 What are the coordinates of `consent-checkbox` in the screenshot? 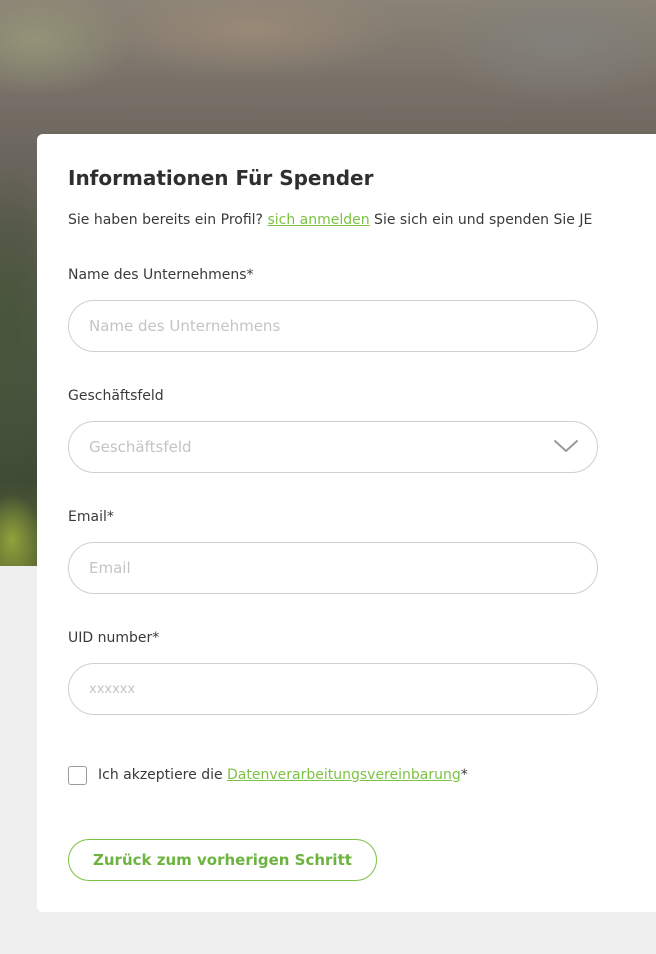 It's located at (77, 775).